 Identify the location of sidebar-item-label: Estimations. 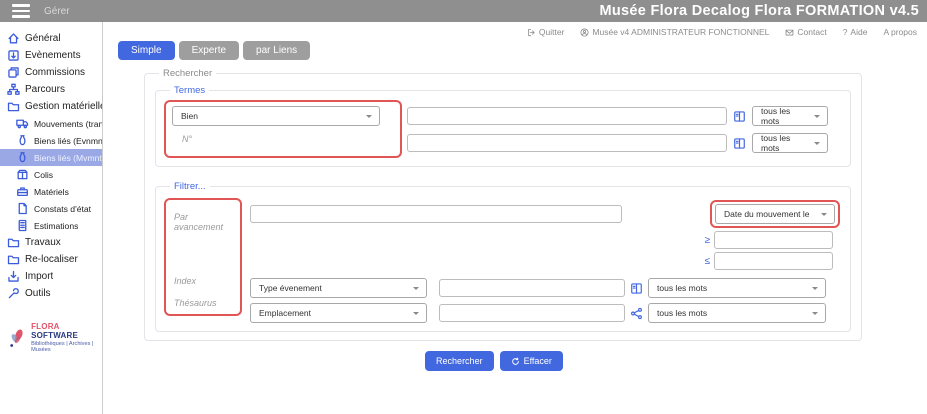
(56, 225).